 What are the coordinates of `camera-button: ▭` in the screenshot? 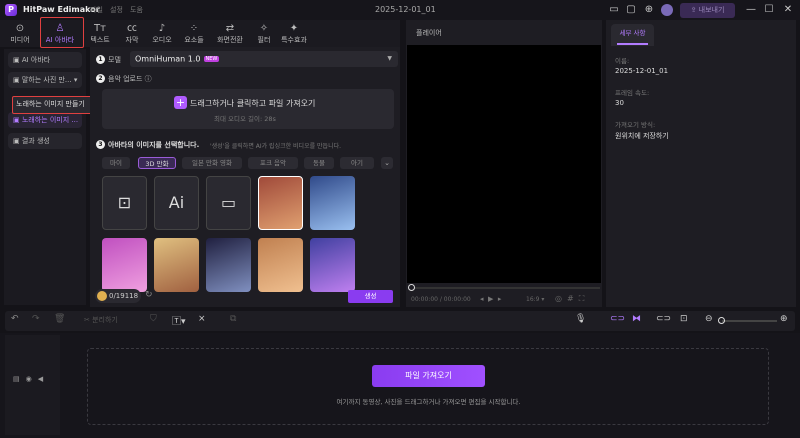 It's located at (228, 203).